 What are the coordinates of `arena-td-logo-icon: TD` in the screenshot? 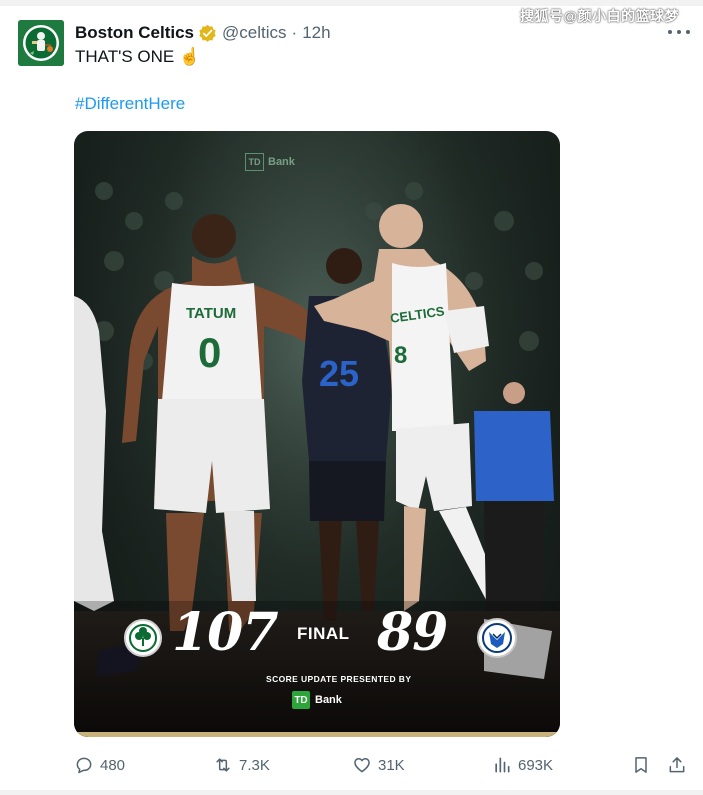 It's located at (254, 162).